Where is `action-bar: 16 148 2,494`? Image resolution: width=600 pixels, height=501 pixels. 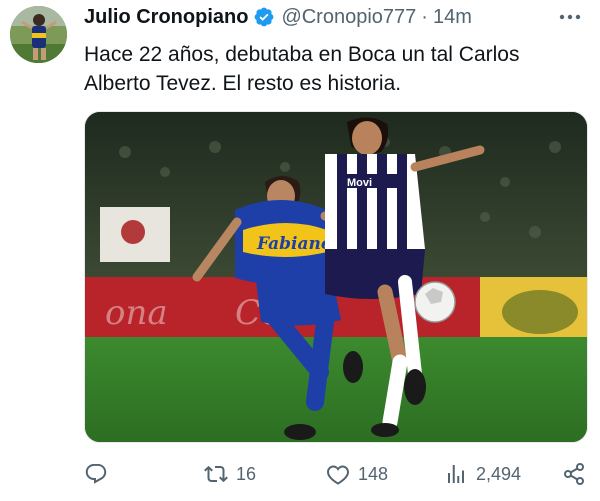 action-bar: 16 148 2,494 is located at coordinates (337, 474).